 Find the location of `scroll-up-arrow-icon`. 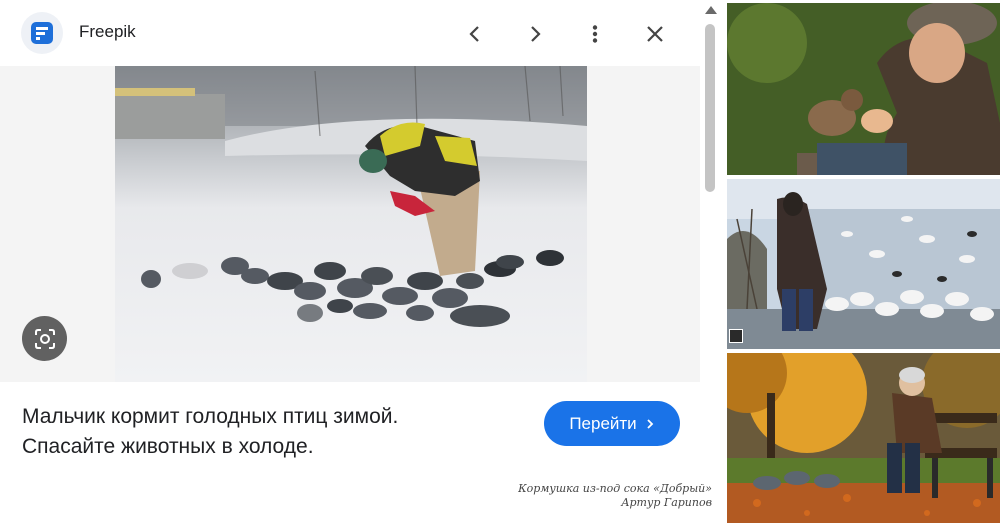

scroll-up-arrow-icon is located at coordinates (711, 10).